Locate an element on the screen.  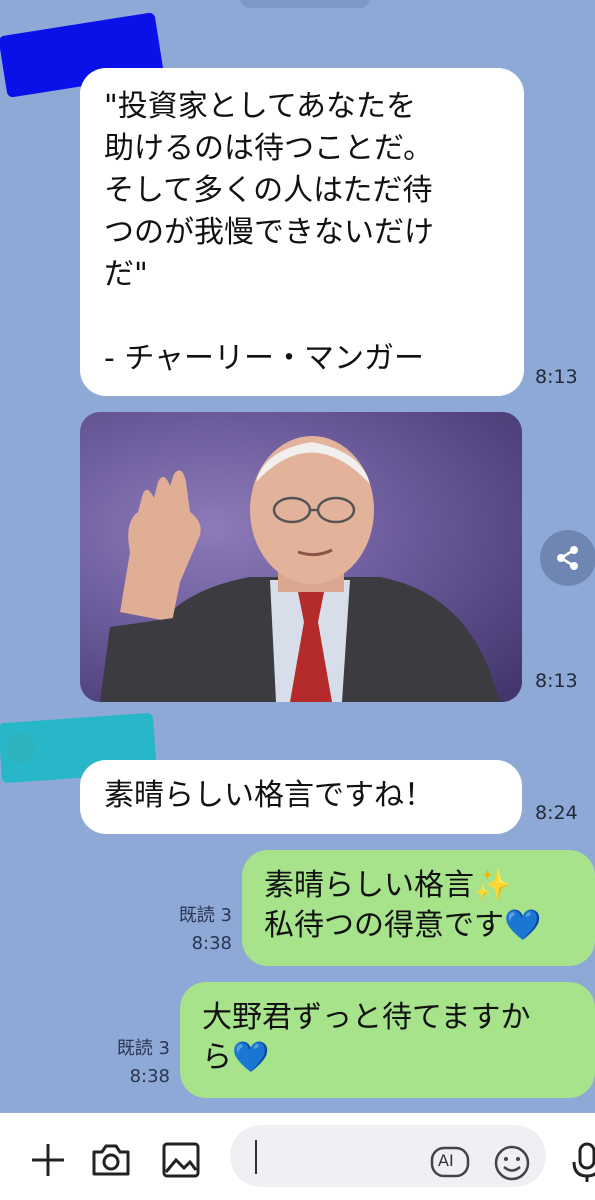
share-button is located at coordinates (567, 558).